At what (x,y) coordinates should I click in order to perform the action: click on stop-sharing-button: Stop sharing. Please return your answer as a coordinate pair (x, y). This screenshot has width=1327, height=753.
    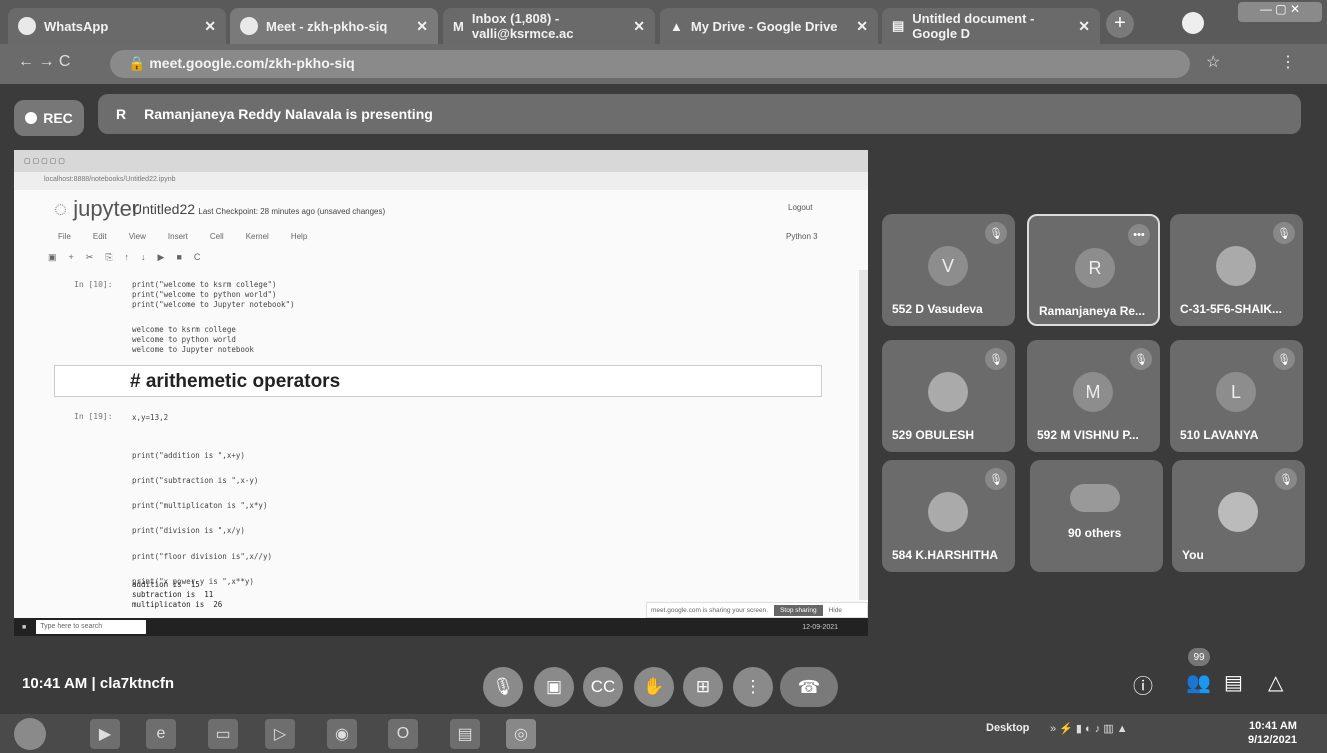
    Looking at the image, I should click on (798, 610).